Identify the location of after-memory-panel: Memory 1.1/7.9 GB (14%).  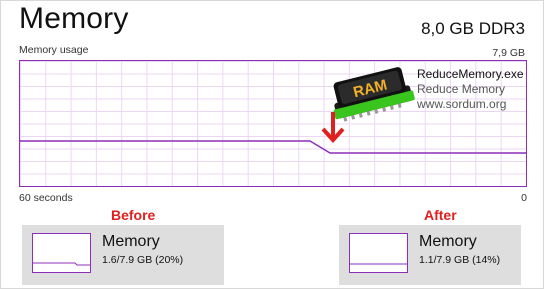
(430, 255).